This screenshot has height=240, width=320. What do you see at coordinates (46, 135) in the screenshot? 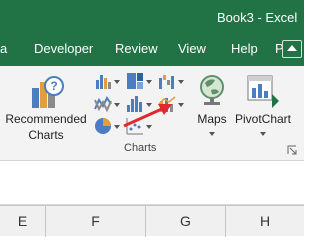
I see `recommended-charts-label-2: Charts` at bounding box center [46, 135].